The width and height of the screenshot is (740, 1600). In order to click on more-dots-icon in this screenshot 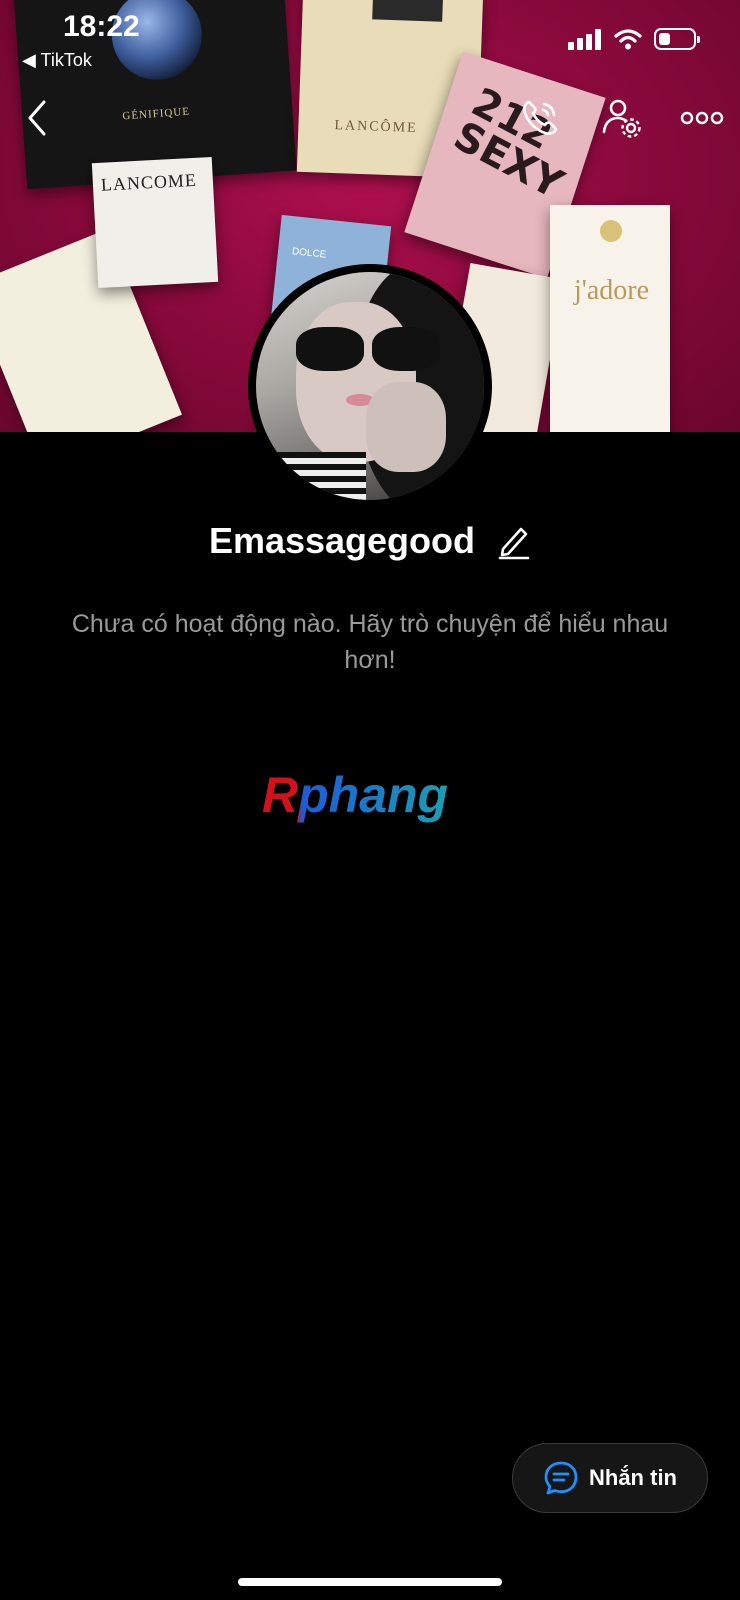, I will do `click(702, 118)`.